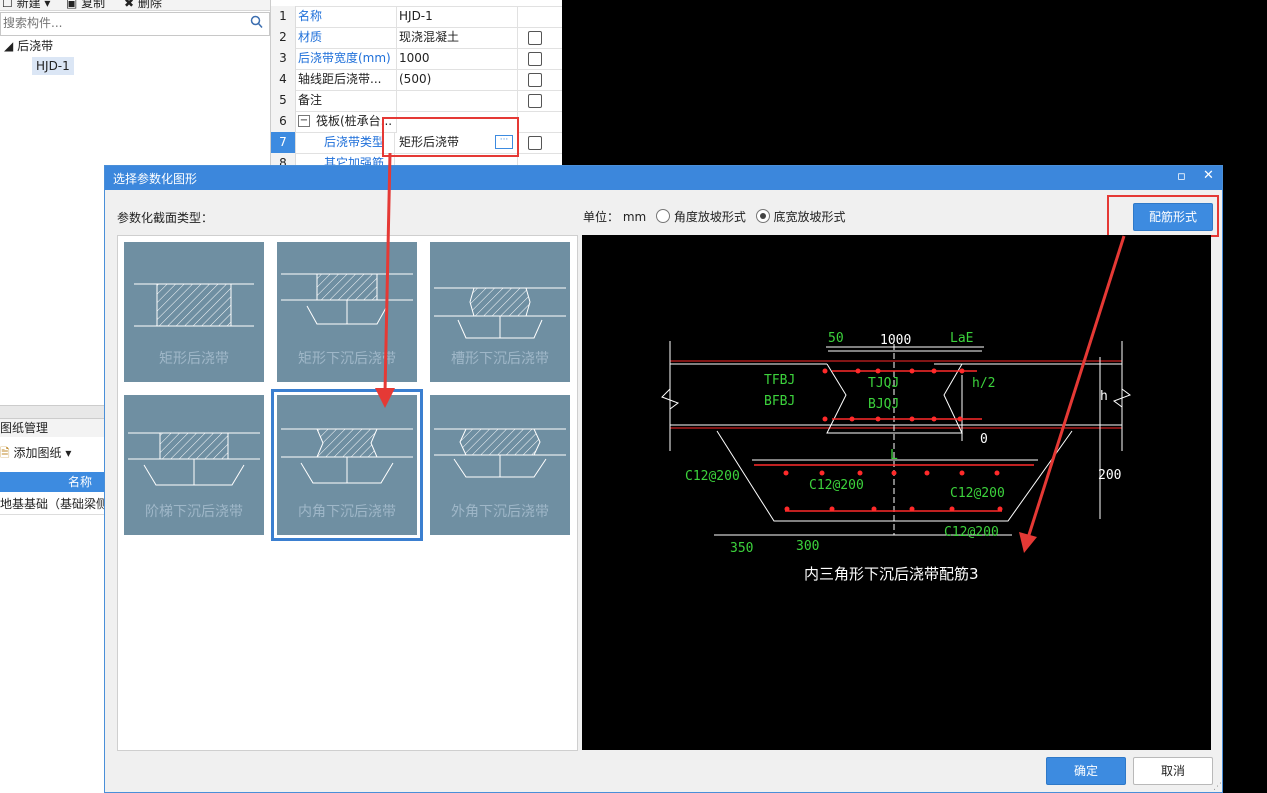 The height and width of the screenshot is (793, 1267). Describe the element at coordinates (807, 546) in the screenshot. I see `dim-300: 300` at that location.